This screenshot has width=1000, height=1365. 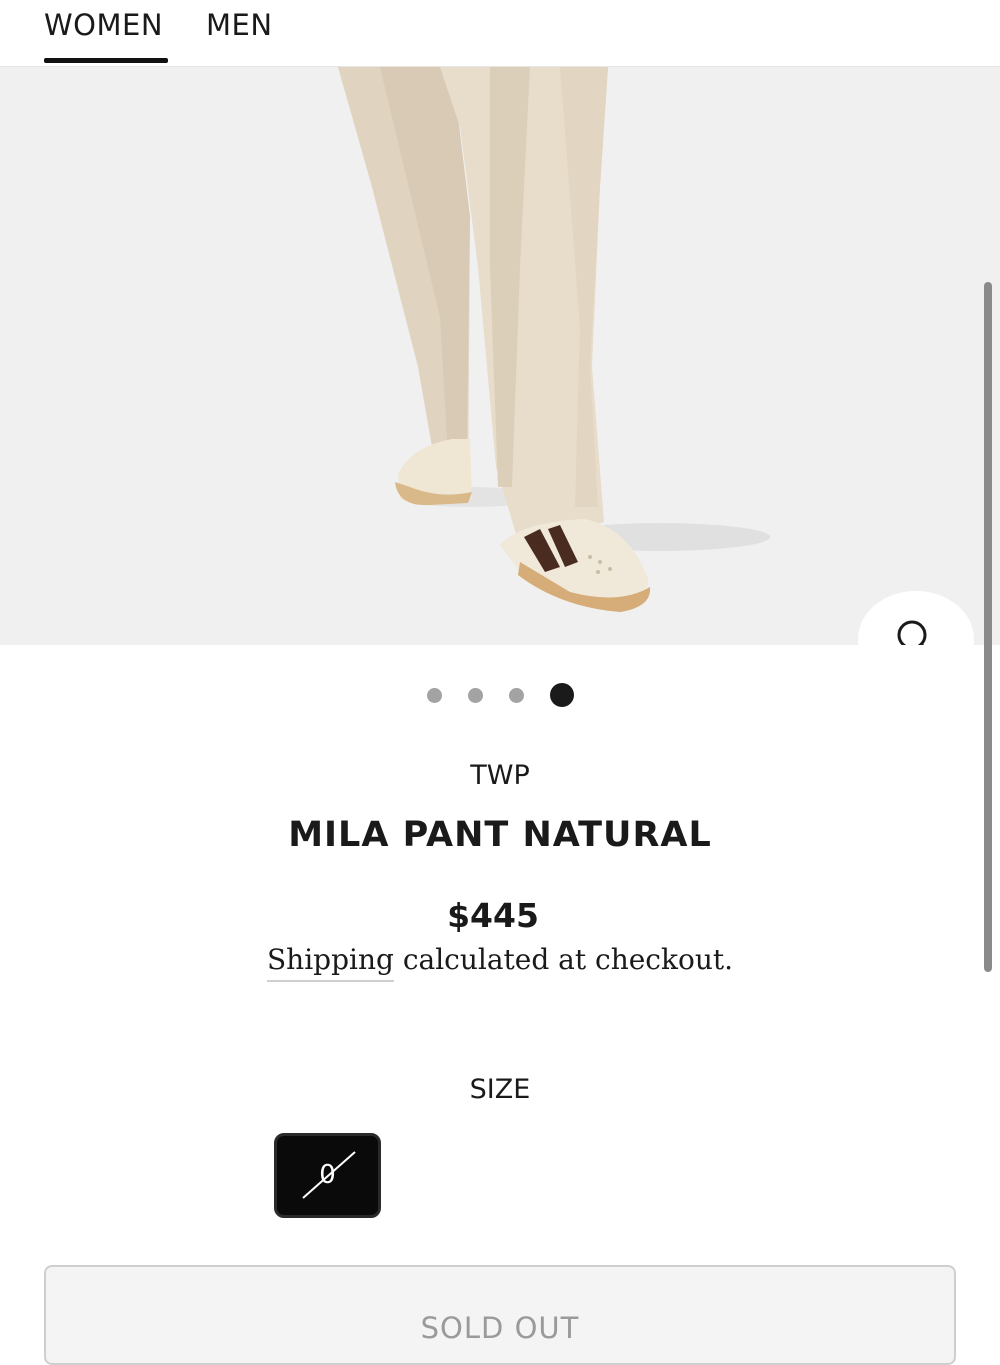 What do you see at coordinates (500, 695) in the screenshot?
I see `gallery-pagination` at bounding box center [500, 695].